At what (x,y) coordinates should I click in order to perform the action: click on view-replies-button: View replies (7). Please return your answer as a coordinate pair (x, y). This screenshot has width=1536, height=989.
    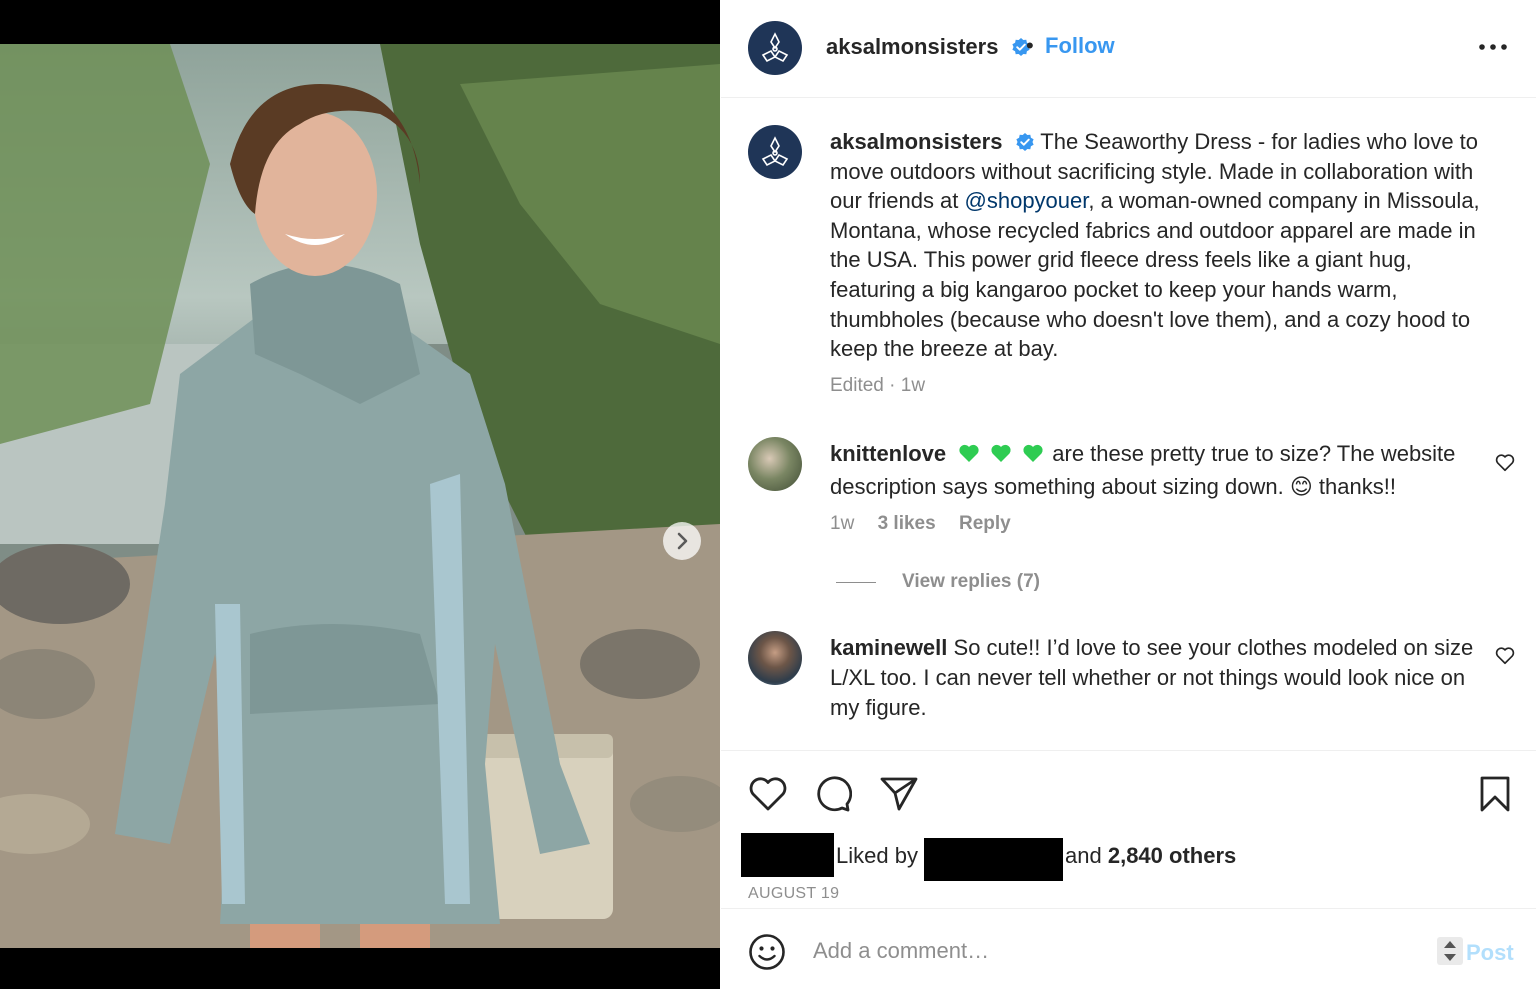
    Looking at the image, I should click on (938, 582).